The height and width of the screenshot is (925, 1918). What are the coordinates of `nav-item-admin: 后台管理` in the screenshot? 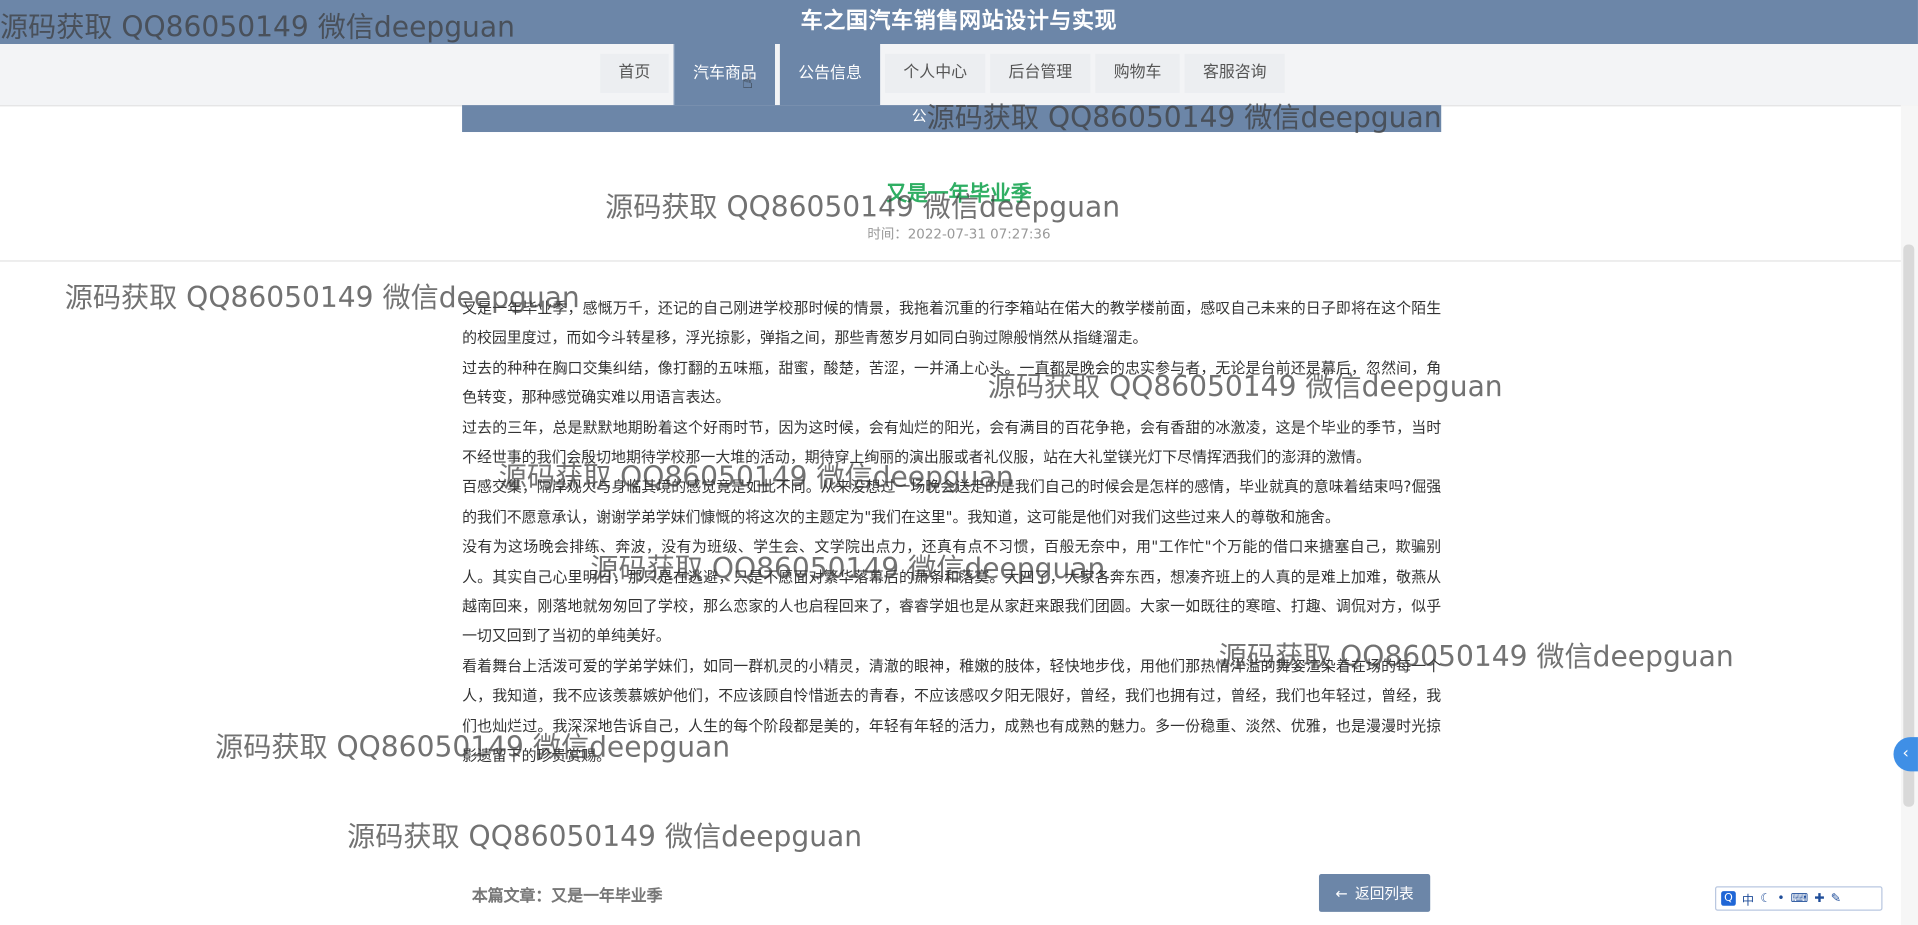 It's located at (1040, 73).